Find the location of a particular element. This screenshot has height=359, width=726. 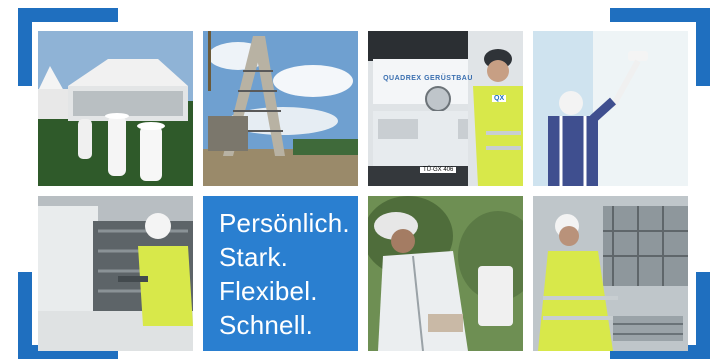

slogan-line-4: Schnell. is located at coordinates (266, 324).